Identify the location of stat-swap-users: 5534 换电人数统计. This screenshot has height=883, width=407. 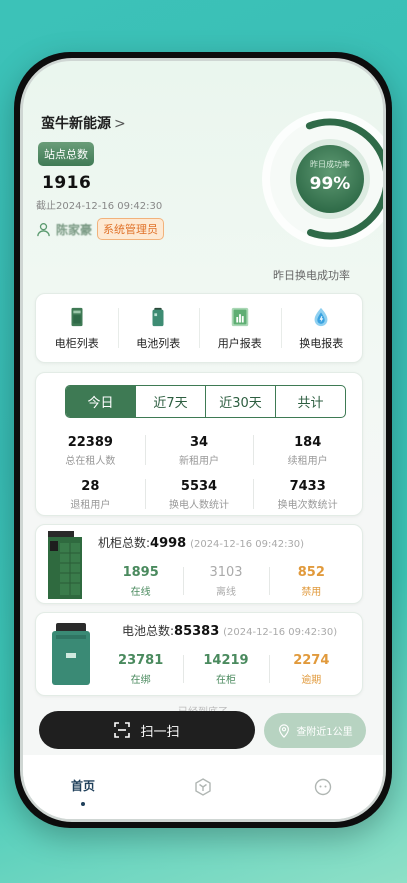
(199, 495).